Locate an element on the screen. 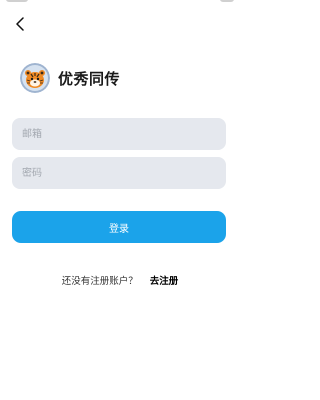 This screenshot has width=320, height=400. tiger-logo-icon is located at coordinates (35, 78).